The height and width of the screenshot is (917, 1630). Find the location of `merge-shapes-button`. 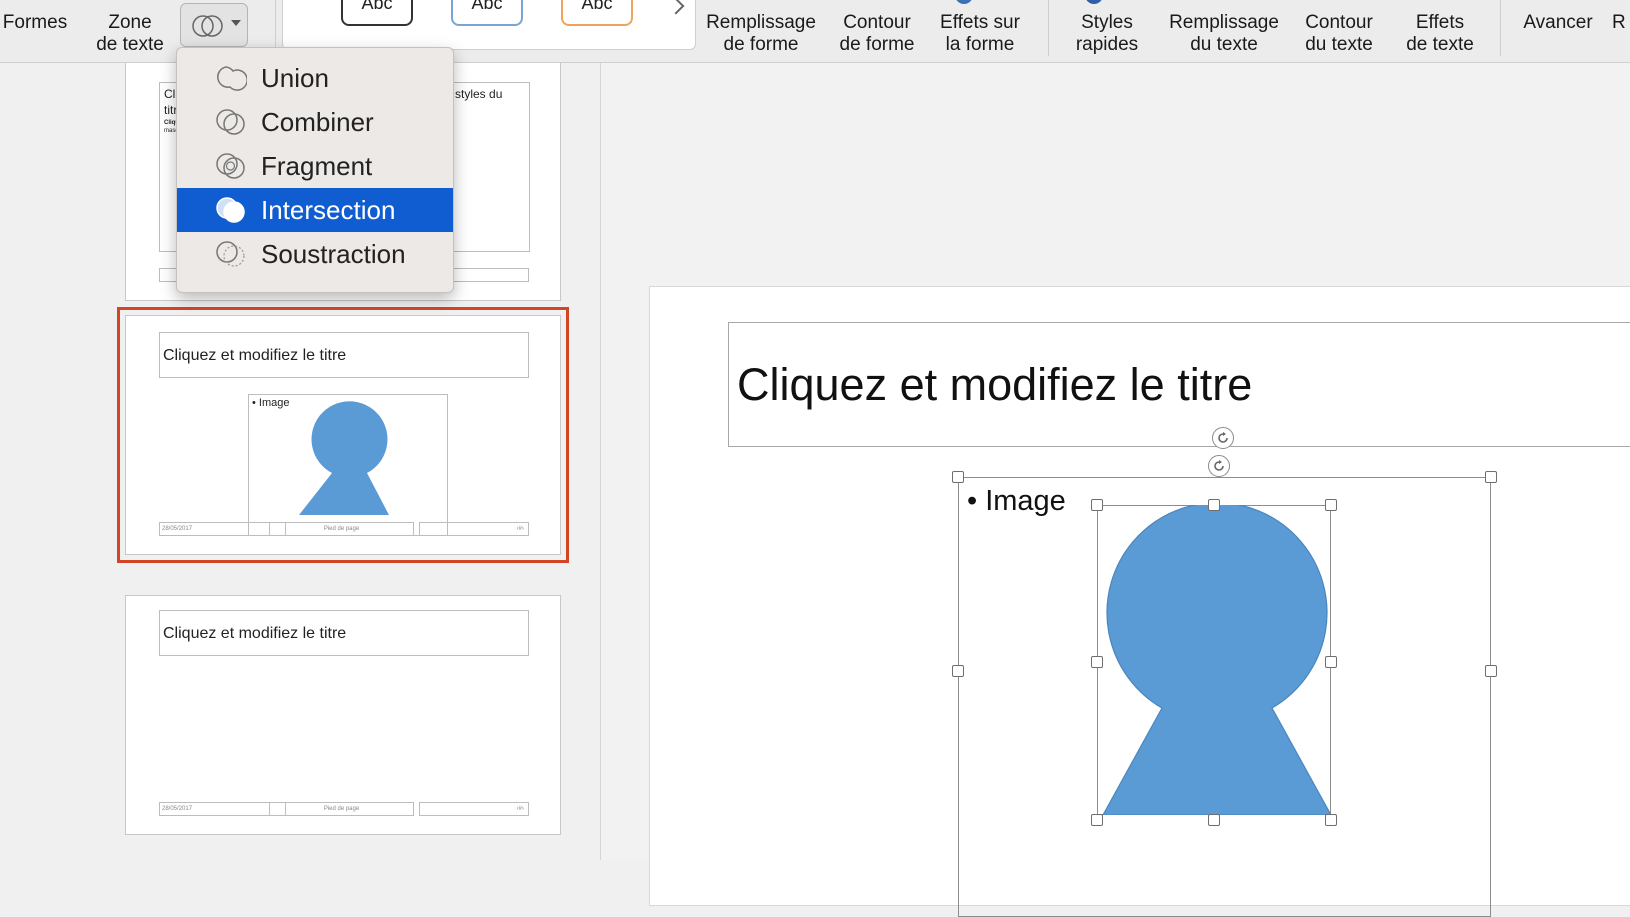

merge-shapes-button is located at coordinates (214, 25).